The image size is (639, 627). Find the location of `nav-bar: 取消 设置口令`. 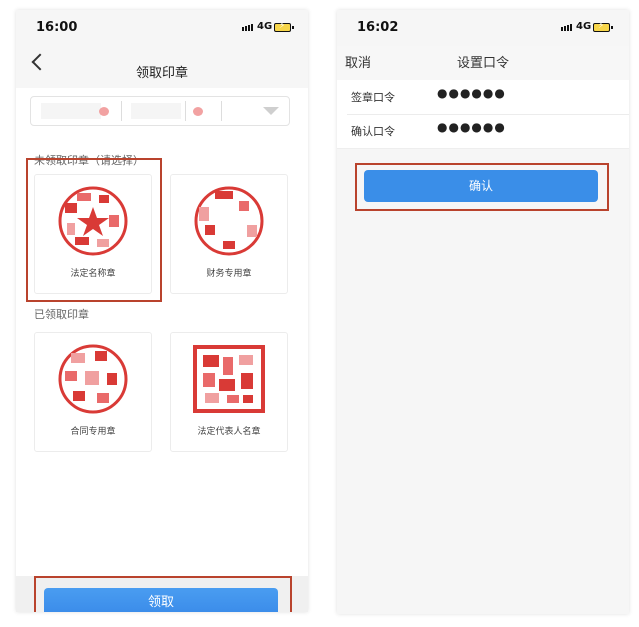

nav-bar: 取消 设置口令 is located at coordinates (483, 63).